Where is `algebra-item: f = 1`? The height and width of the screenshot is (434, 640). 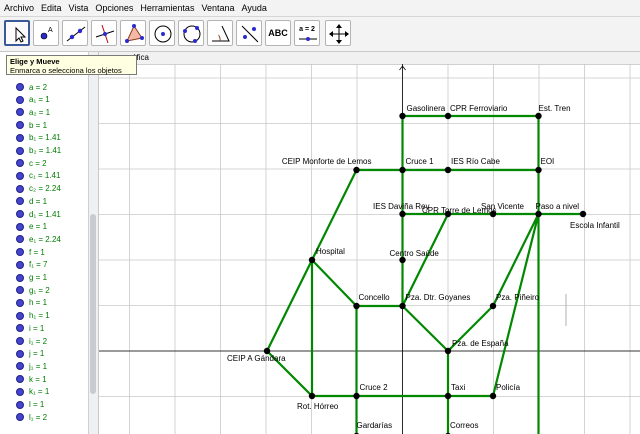 algebra-item: f = 1 is located at coordinates (30, 252).